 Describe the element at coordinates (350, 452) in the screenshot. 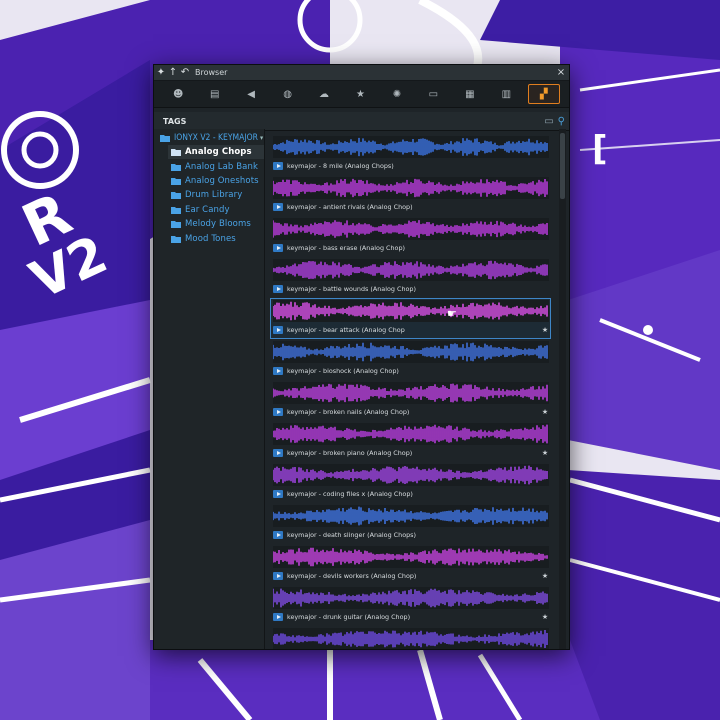

I see `sample-name: keymajor - broken piano (Analog Chop)` at that location.